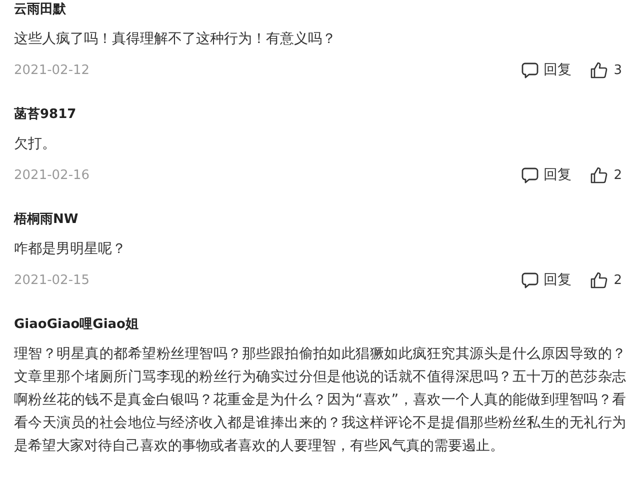 The image size is (640, 479). What do you see at coordinates (618, 70) in the screenshot?
I see `like-count: 3` at bounding box center [618, 70].